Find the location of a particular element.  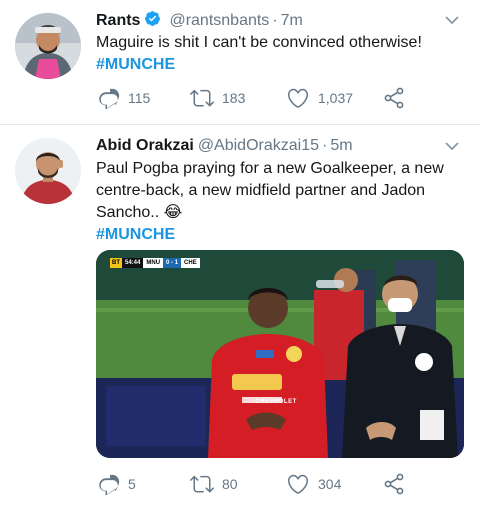

scorebug-channel: BT is located at coordinates (116, 263).